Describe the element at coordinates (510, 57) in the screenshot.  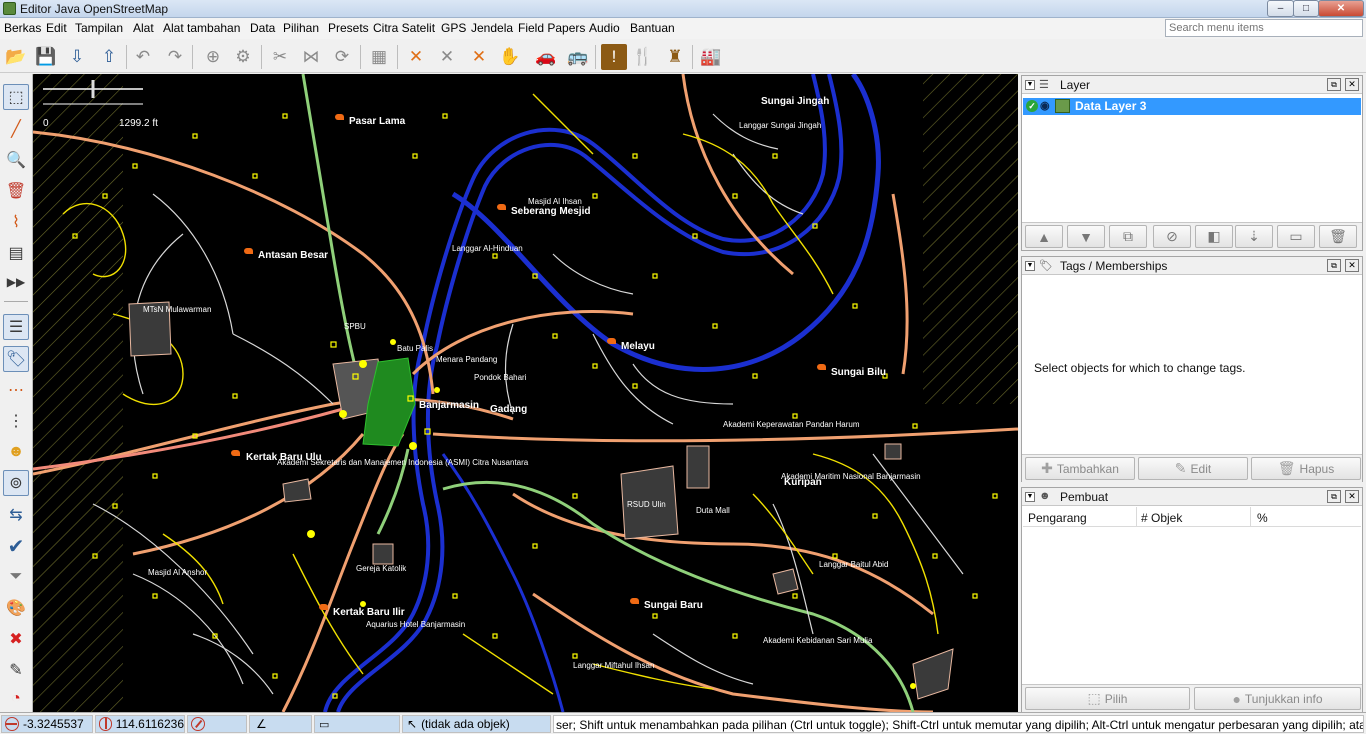
I see `barrier-hand-icon: ✋` at that location.